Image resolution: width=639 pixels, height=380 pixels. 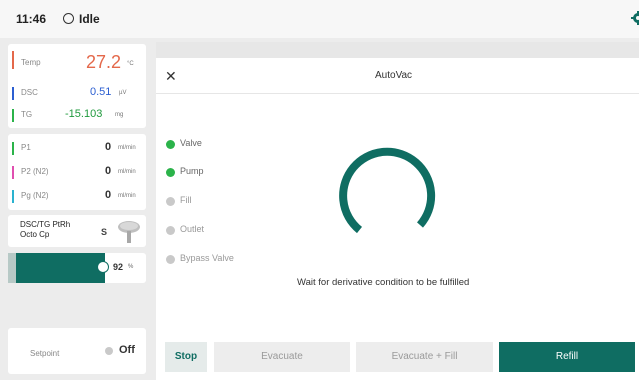 What do you see at coordinates (101, 92) in the screenshot?
I see `dsc-value: 0.51` at bounding box center [101, 92].